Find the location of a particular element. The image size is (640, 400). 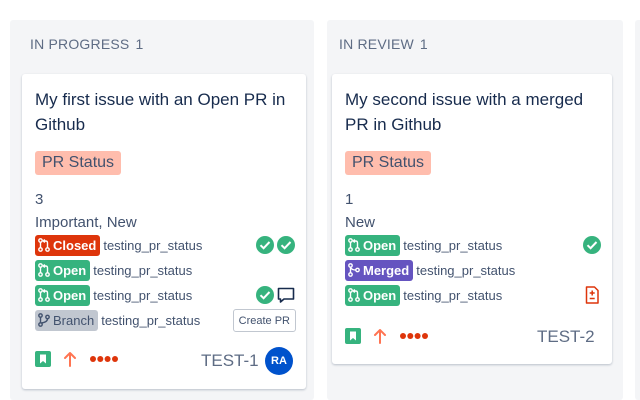

pr-state-merged: Merged is located at coordinates (379, 270).